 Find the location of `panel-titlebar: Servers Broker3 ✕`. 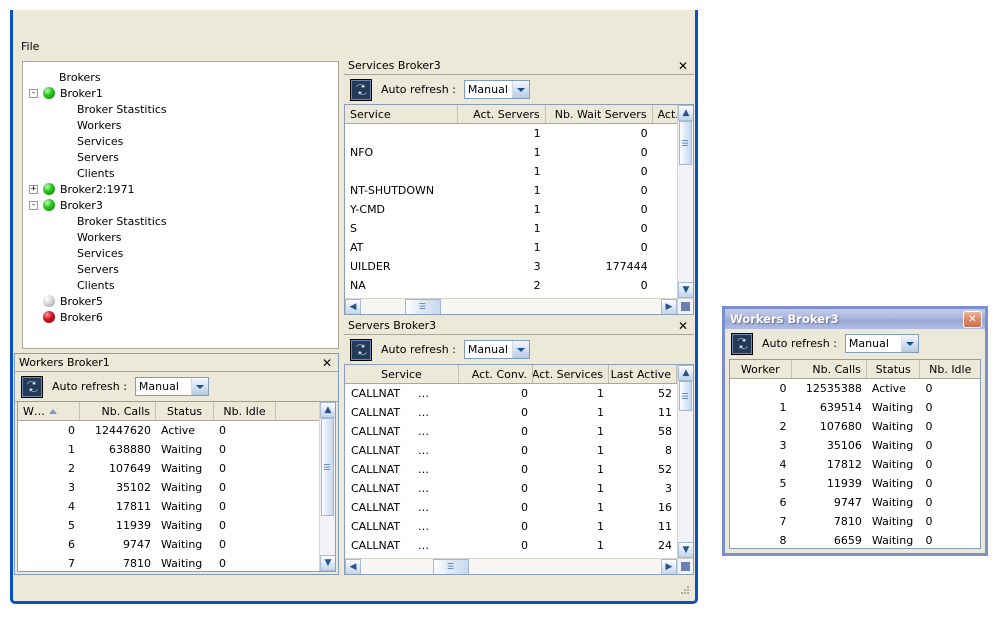

panel-titlebar: Servers Broker3 ✕ is located at coordinates (519, 326).